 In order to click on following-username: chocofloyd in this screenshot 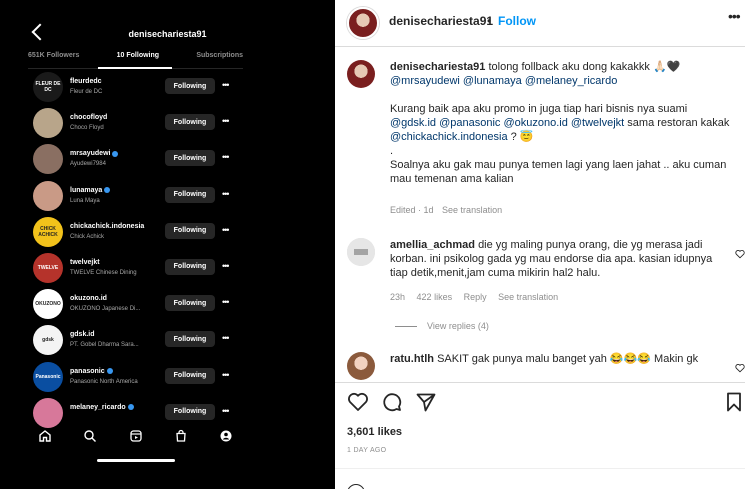, I will do `click(88, 117)`.